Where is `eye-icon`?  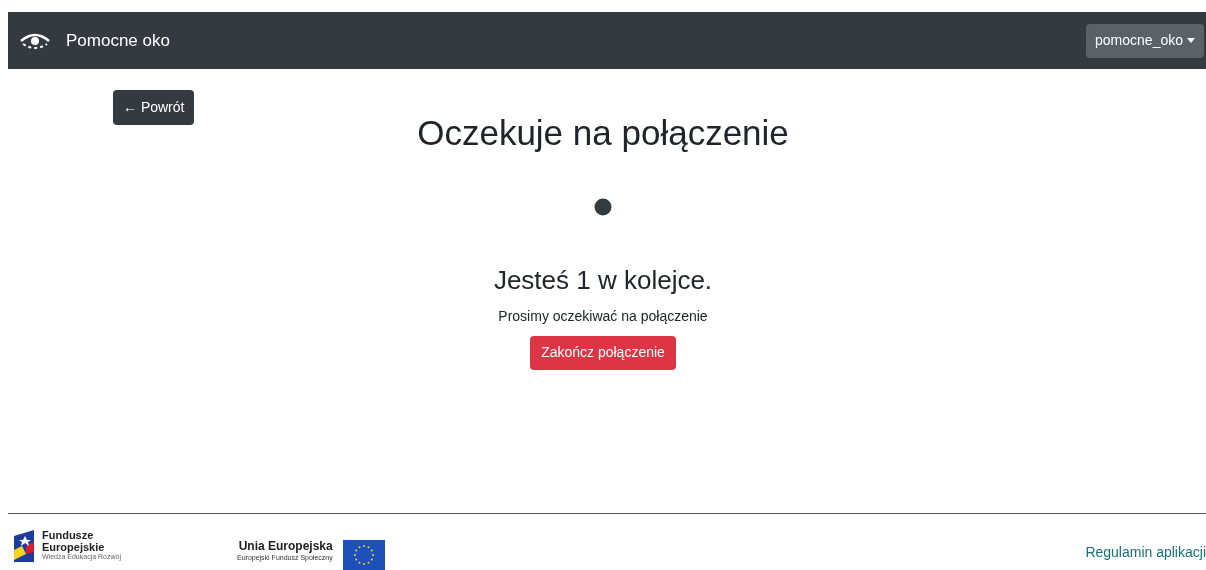 eye-icon is located at coordinates (35, 40).